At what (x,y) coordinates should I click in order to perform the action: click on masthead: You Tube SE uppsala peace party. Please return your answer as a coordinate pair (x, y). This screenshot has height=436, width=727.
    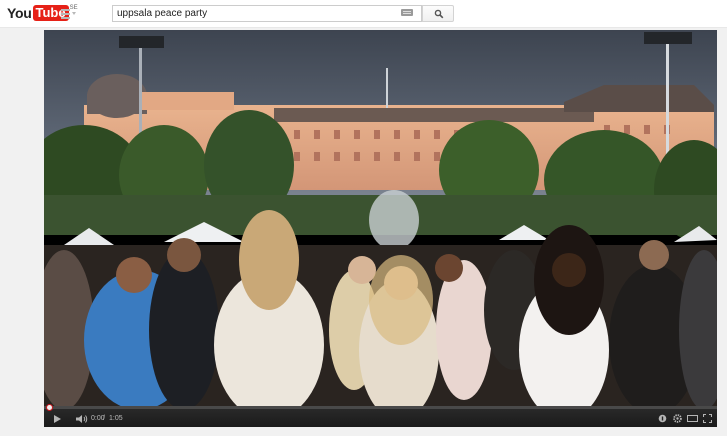
    Looking at the image, I should click on (363, 14).